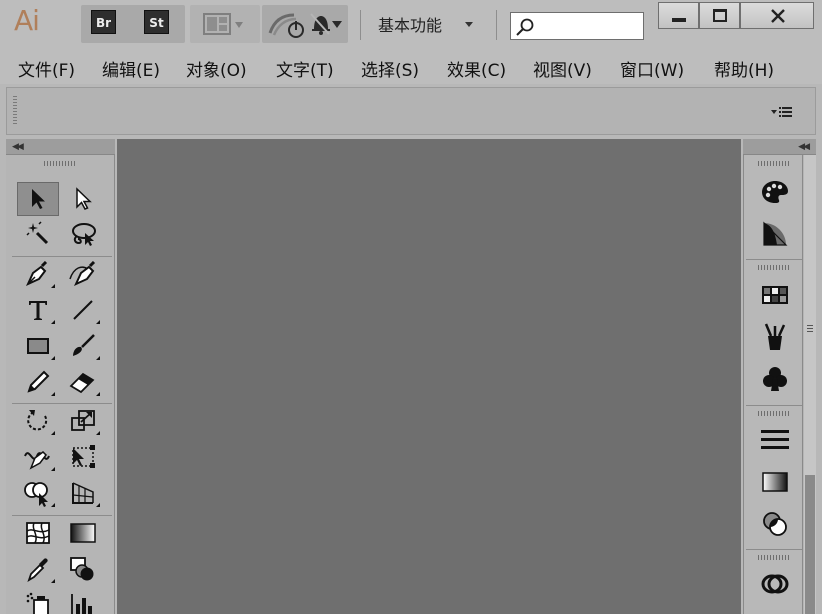 This screenshot has width=822, height=614. I want to click on rectangle-tool, so click(38, 346).